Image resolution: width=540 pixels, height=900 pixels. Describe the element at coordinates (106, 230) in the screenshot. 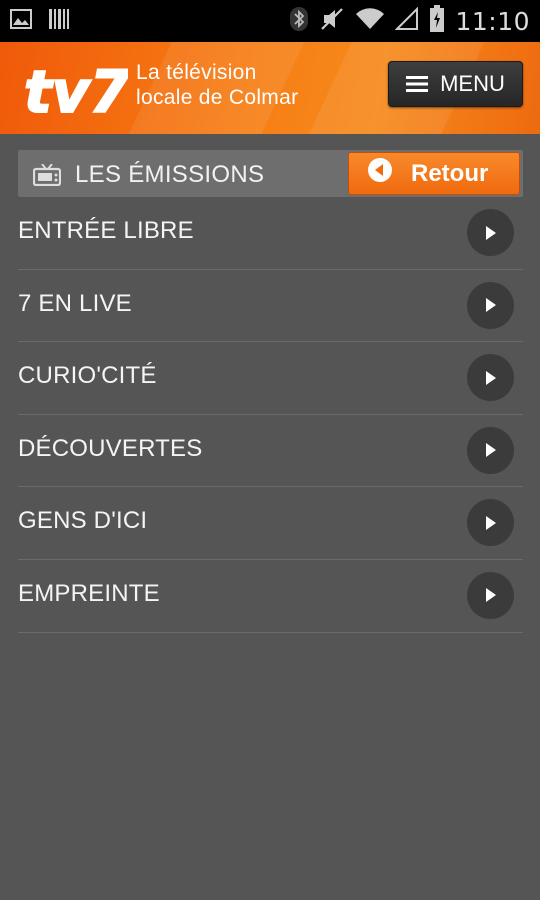

I see `list-item-label: ENTRÉE LIBRE` at that location.